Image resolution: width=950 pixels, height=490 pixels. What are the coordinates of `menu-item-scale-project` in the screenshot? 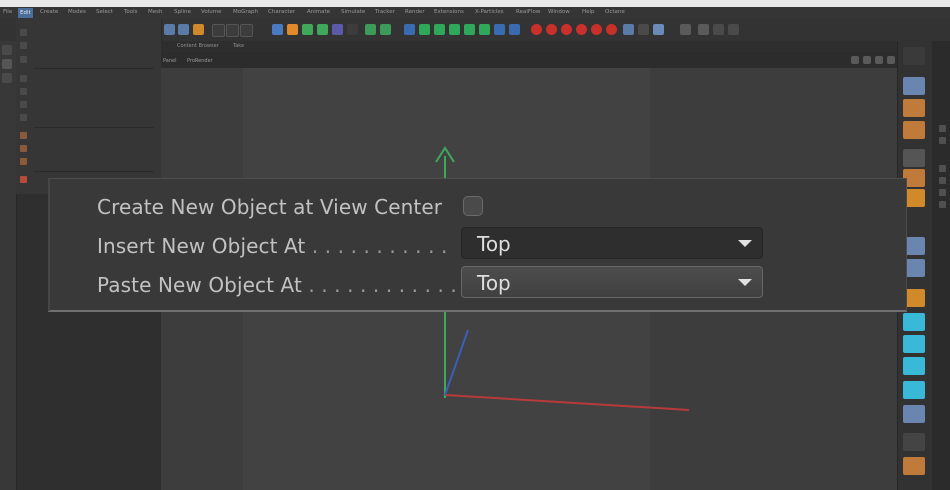 It's located at (88, 161).